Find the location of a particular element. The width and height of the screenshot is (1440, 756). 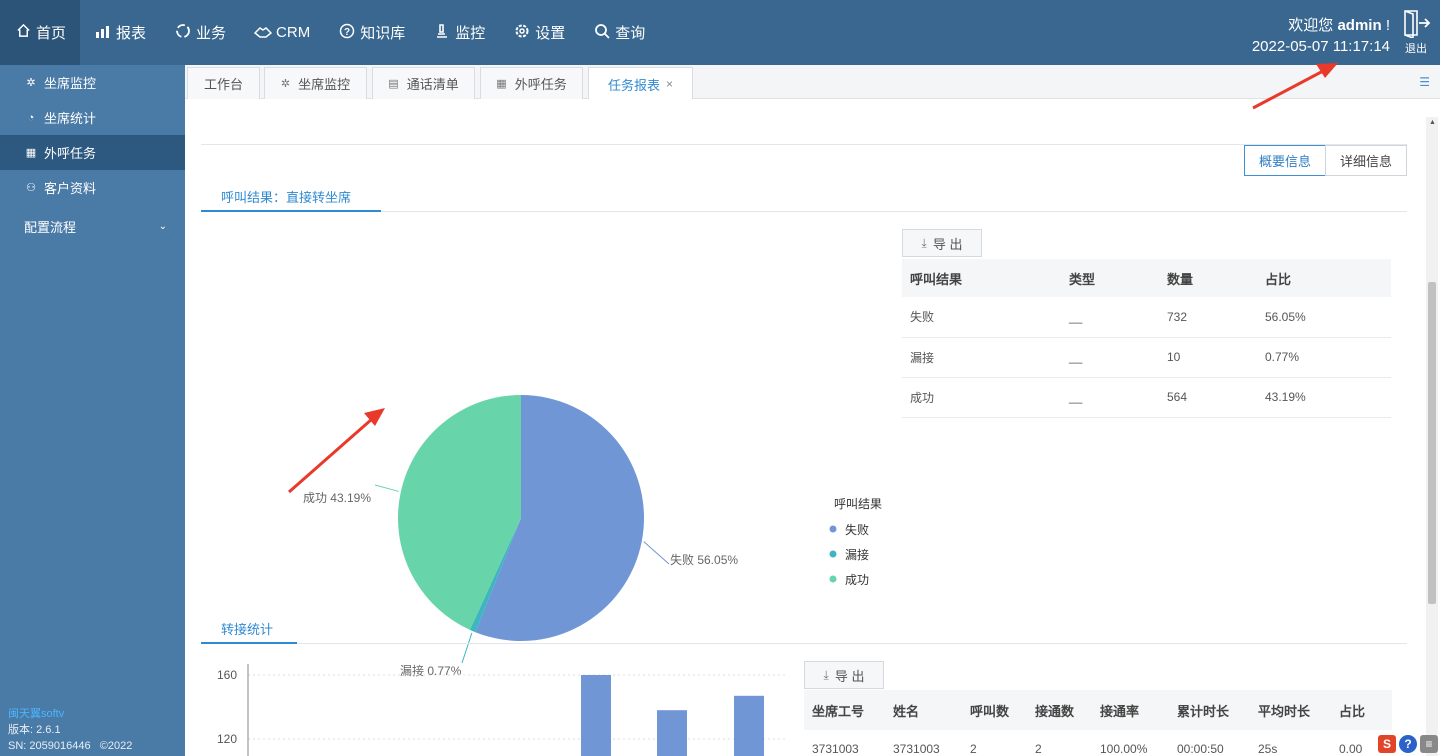

tab-outbound-task: ▦ 外呼任务 is located at coordinates (531, 83).